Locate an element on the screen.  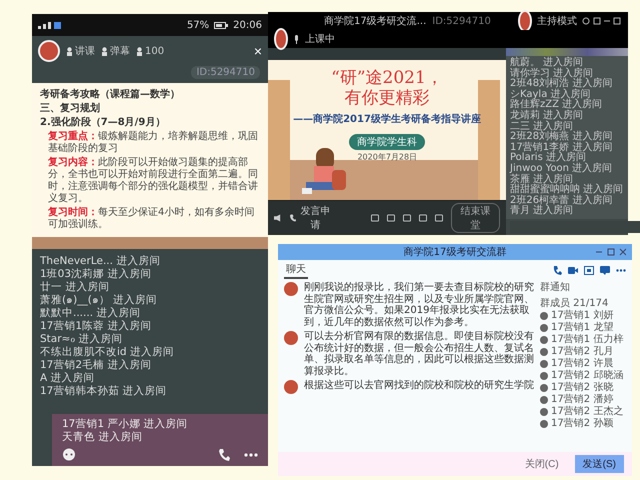
chat-tab: 聊天 is located at coordinates (296, 270).